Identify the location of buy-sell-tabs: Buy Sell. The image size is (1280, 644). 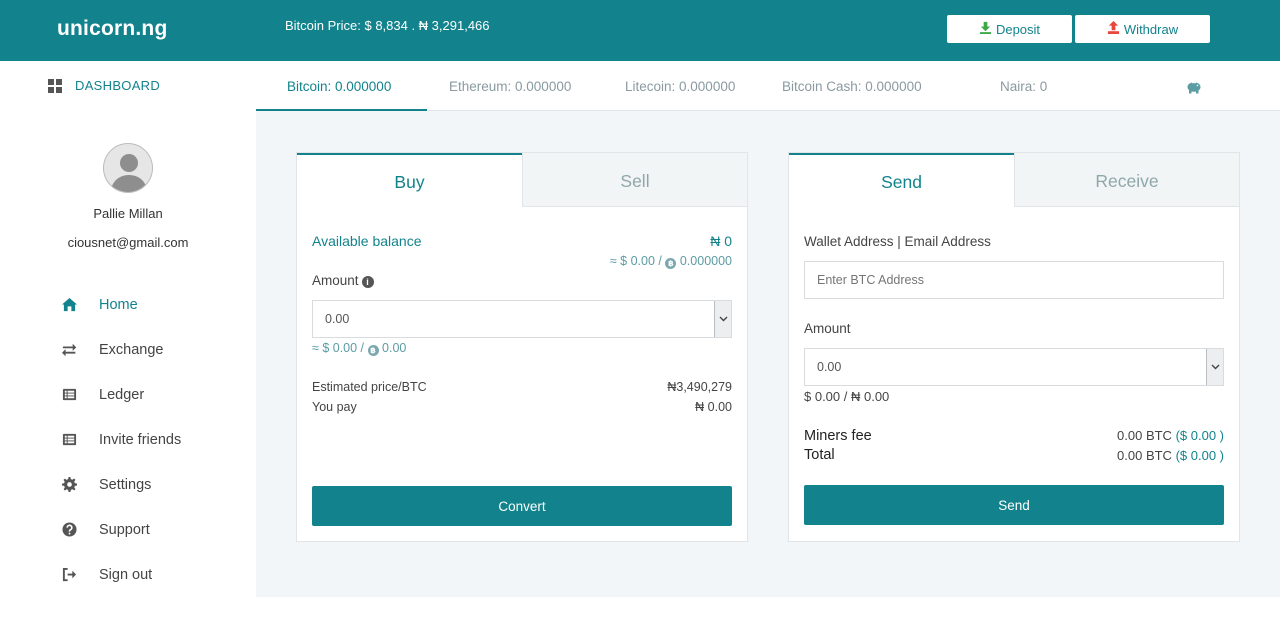
(522, 180).